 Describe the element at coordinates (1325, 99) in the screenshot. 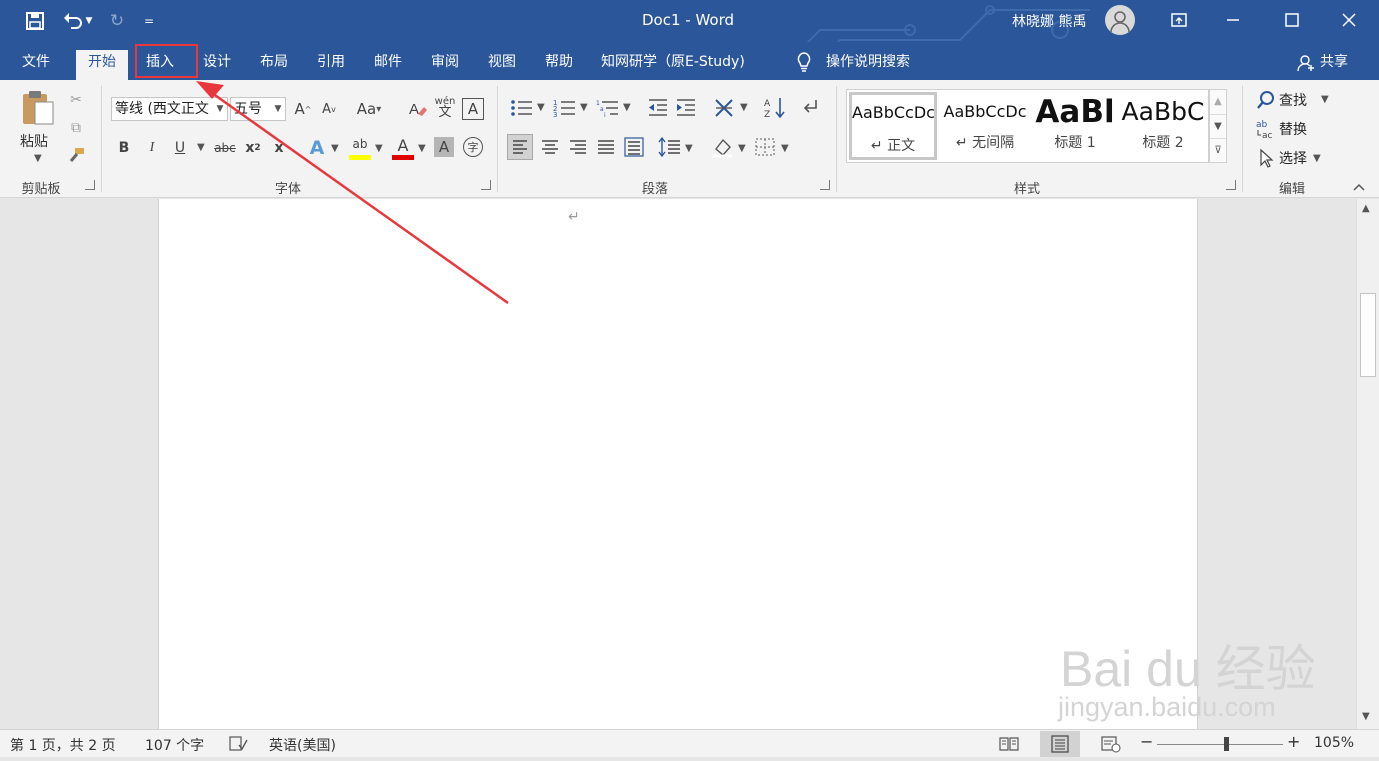

I see `find-dropdown-icon: ▼` at that location.